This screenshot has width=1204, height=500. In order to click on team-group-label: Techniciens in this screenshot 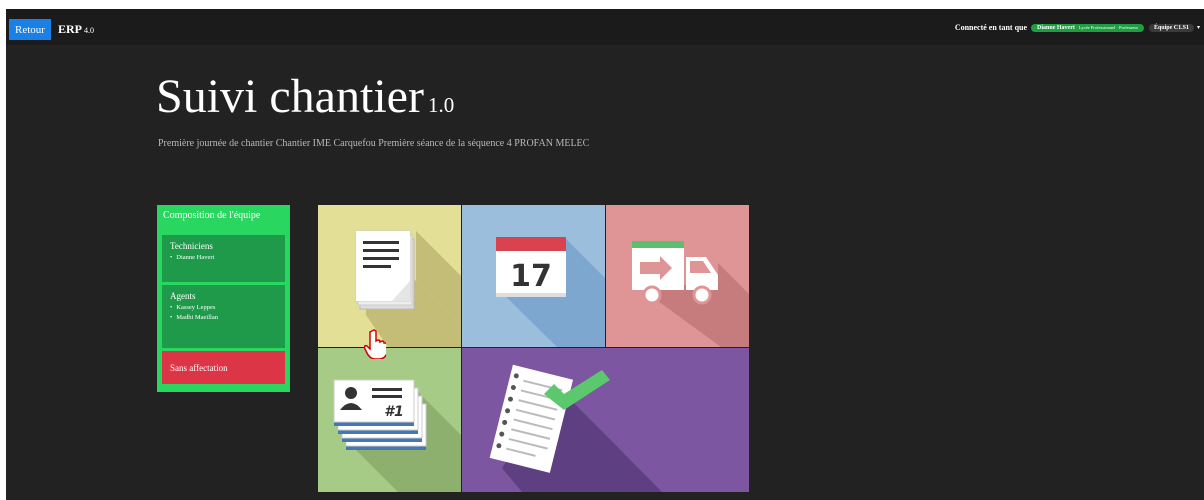, I will do `click(191, 246)`.